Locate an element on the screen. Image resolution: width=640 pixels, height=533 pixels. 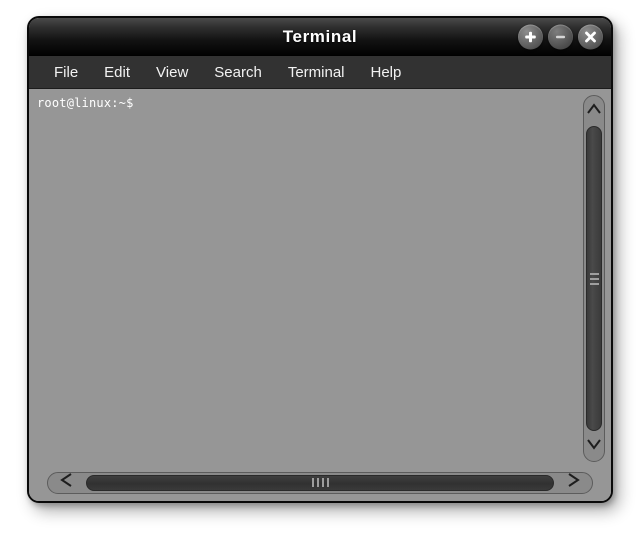
chevron-right-icon is located at coordinates (573, 482).